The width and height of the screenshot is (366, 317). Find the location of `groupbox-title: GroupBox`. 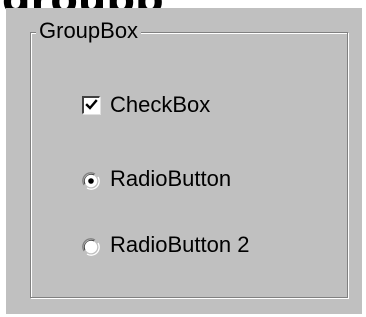

groupbox-title: GroupBox is located at coordinates (89, 31).